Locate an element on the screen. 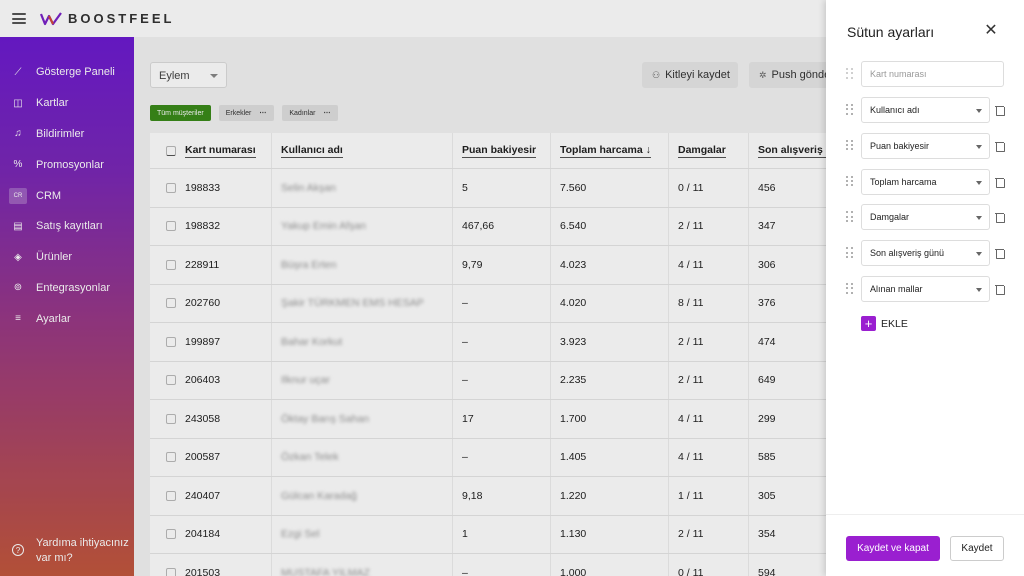 Image resolution: width=1024 pixels, height=576 pixels. plus-icon: + is located at coordinates (868, 323).